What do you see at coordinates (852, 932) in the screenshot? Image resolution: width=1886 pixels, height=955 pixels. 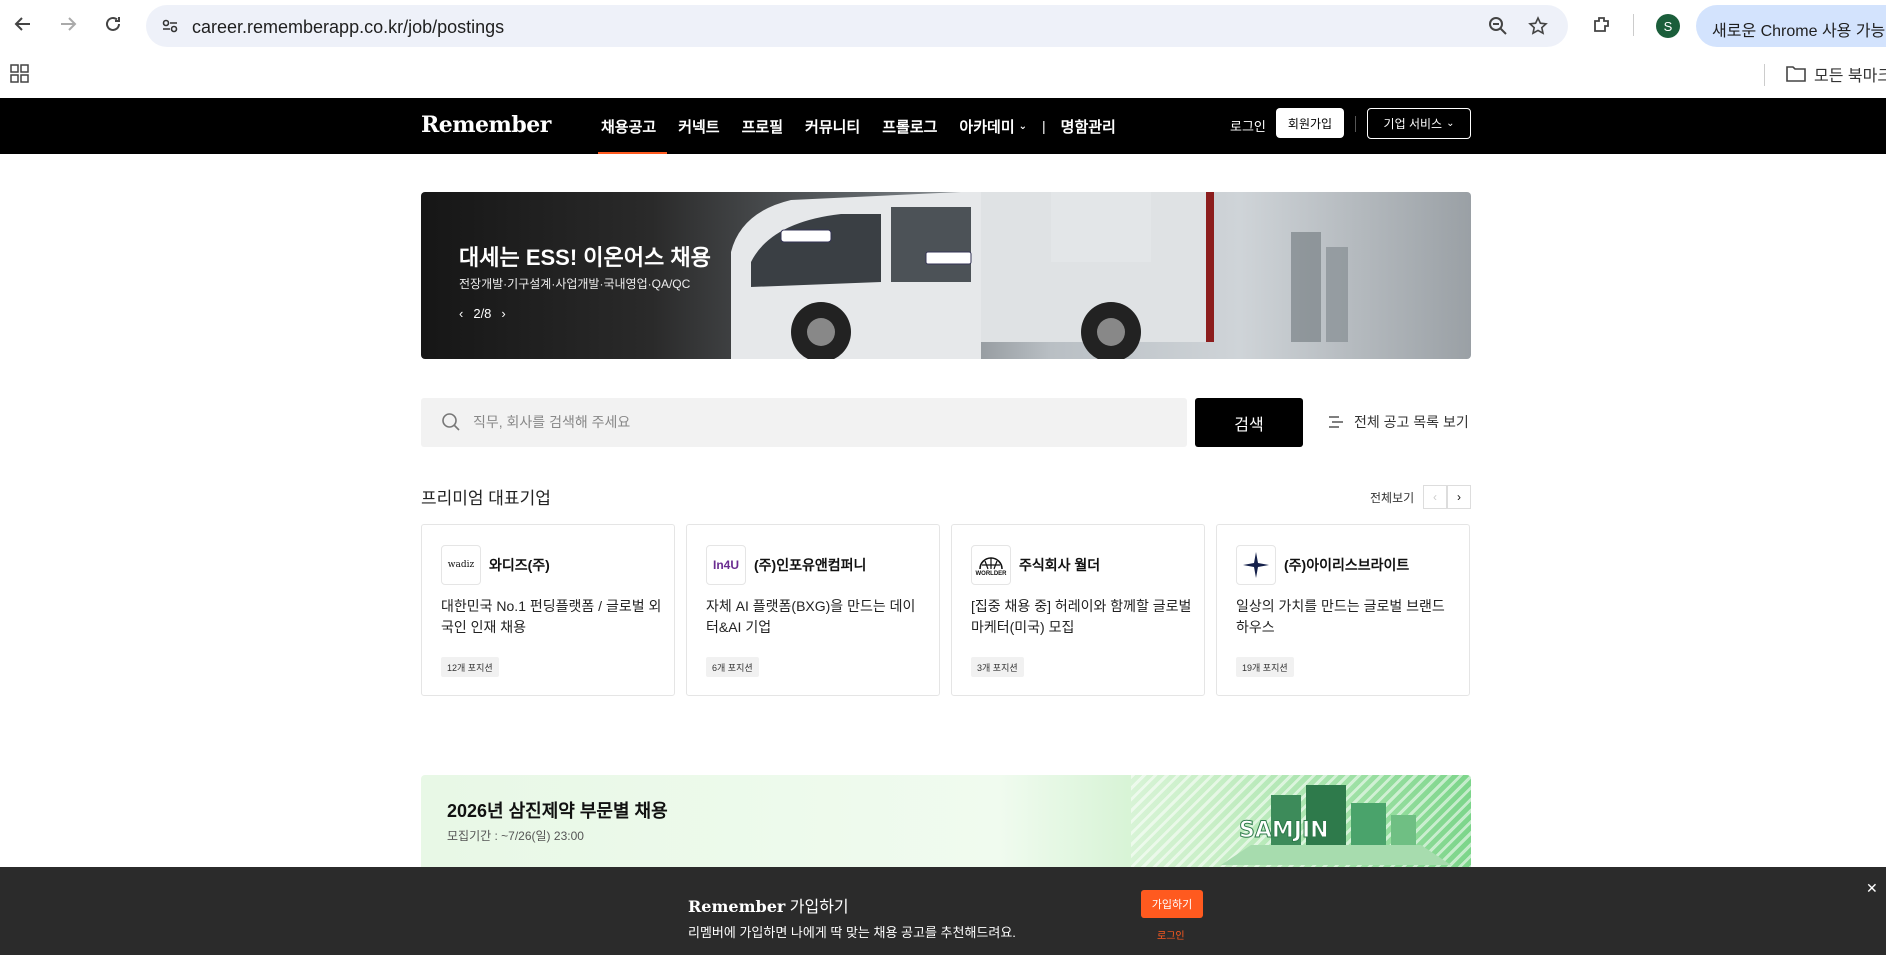 I see `signup-bar-description: 리멤버에 가입하면 나에게 딱 맞는 채용 공고를 추천해드려요.` at bounding box center [852, 932].